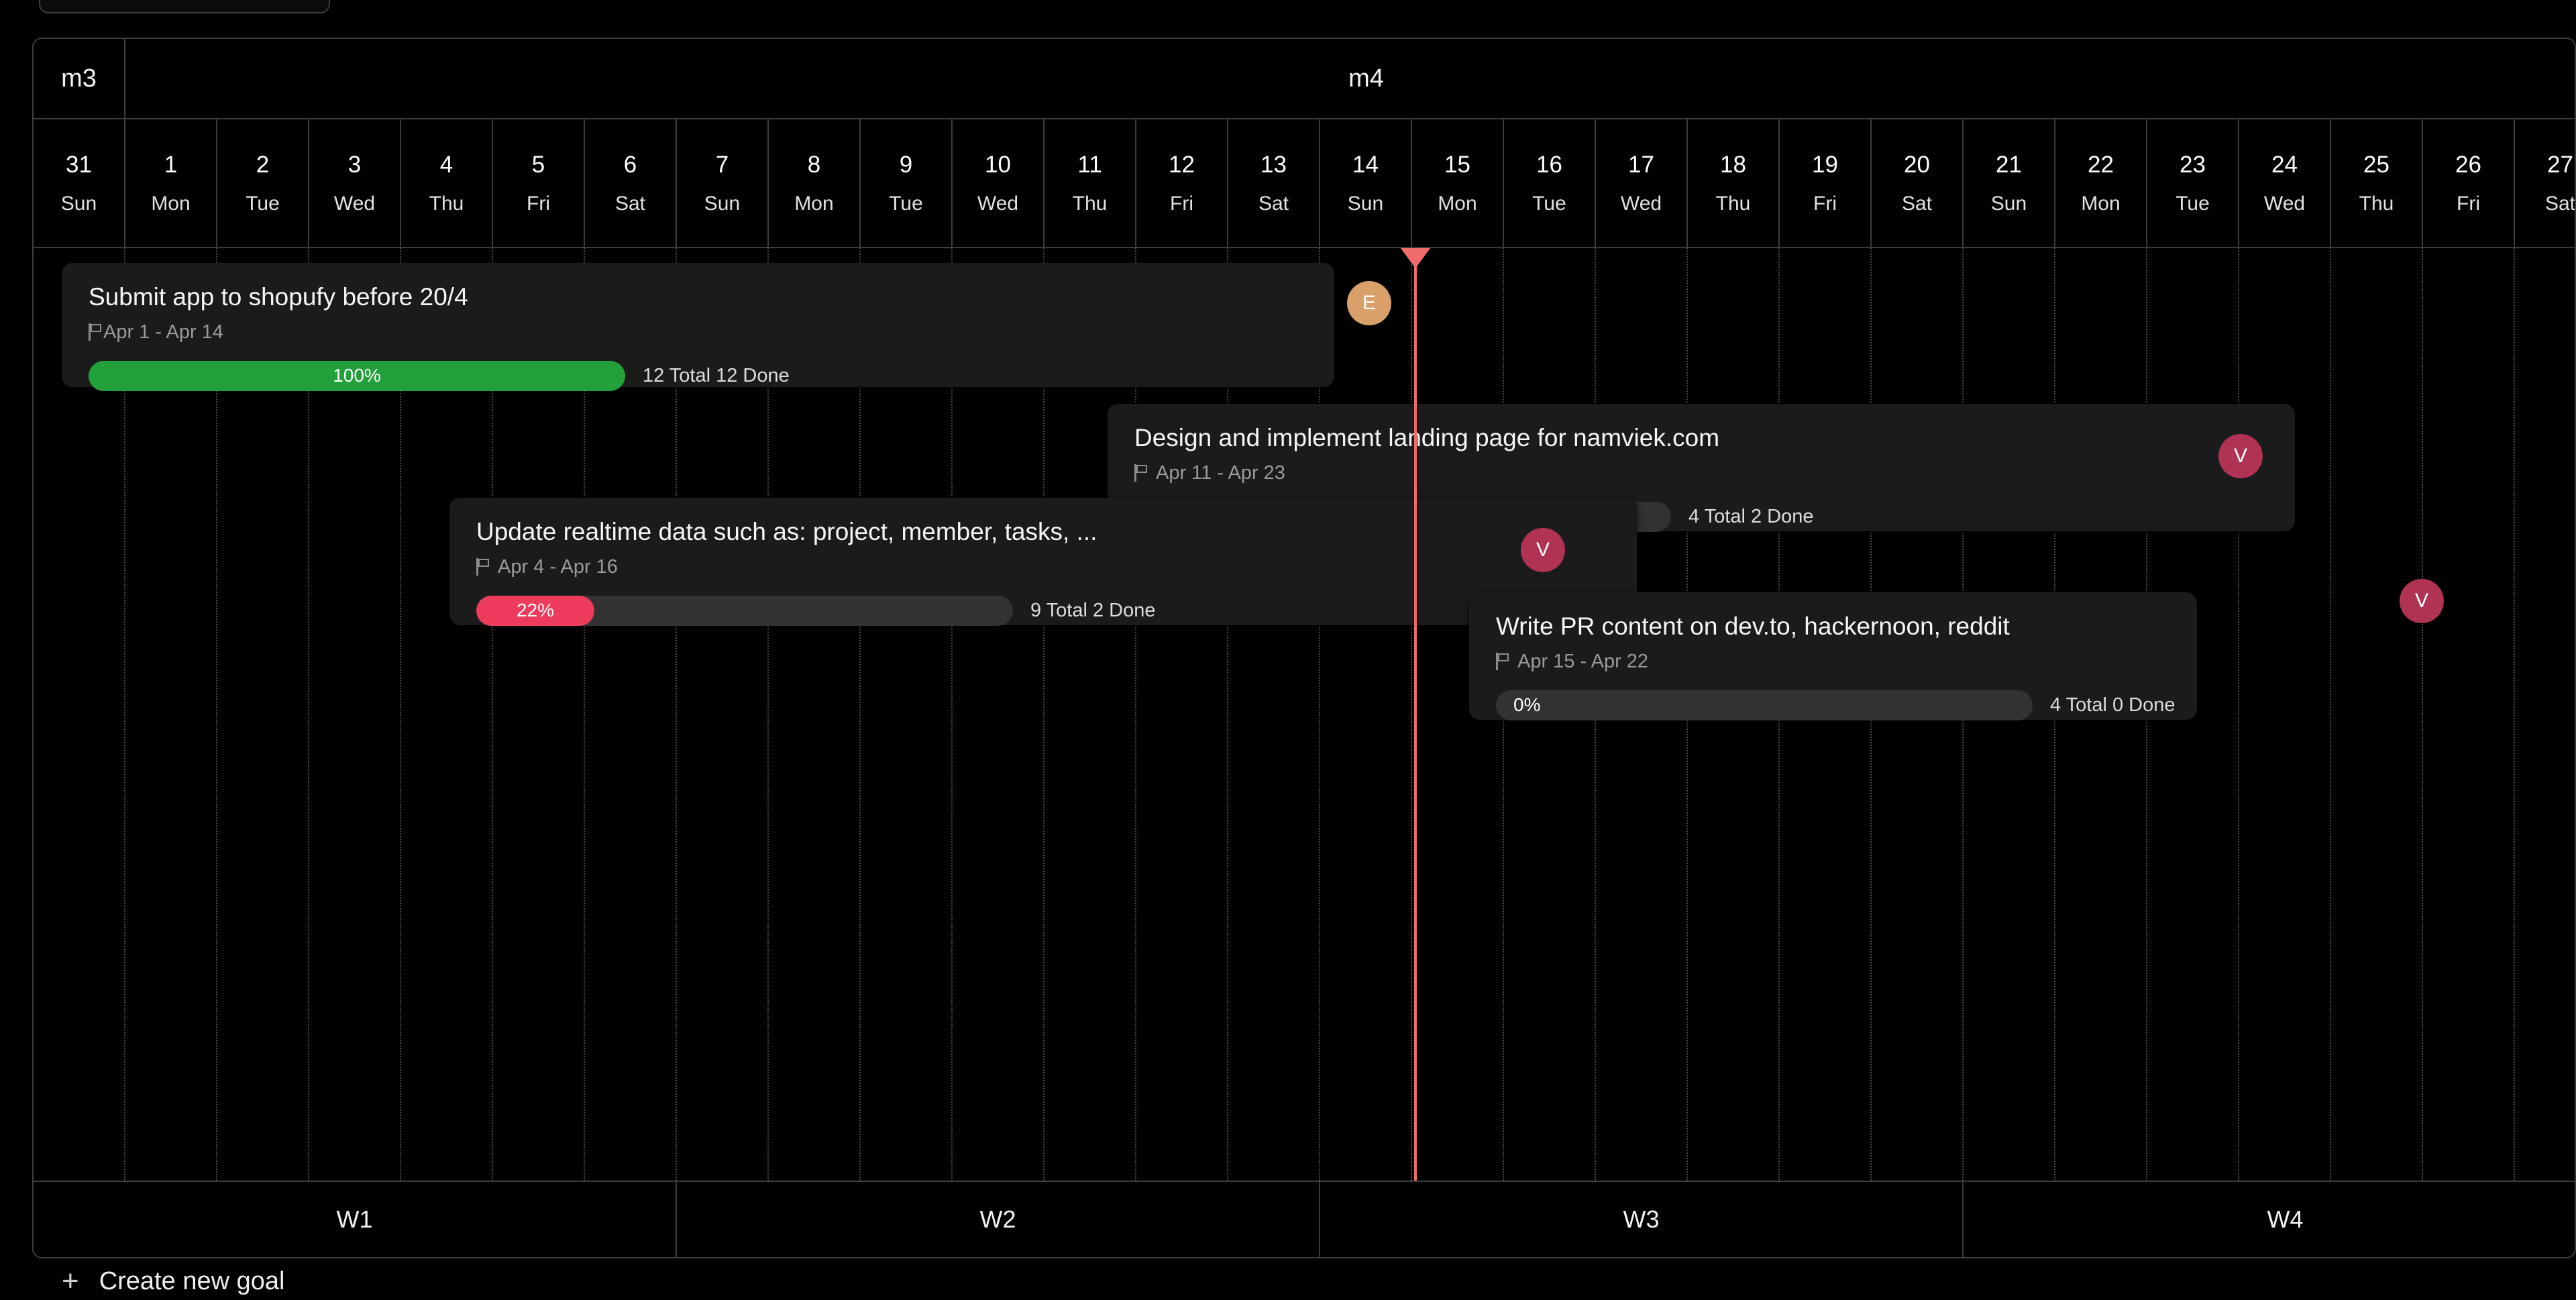 The height and width of the screenshot is (1300, 2576). Describe the element at coordinates (1182, 183) in the screenshot. I see `day-header-cell: 12 Fri` at that location.